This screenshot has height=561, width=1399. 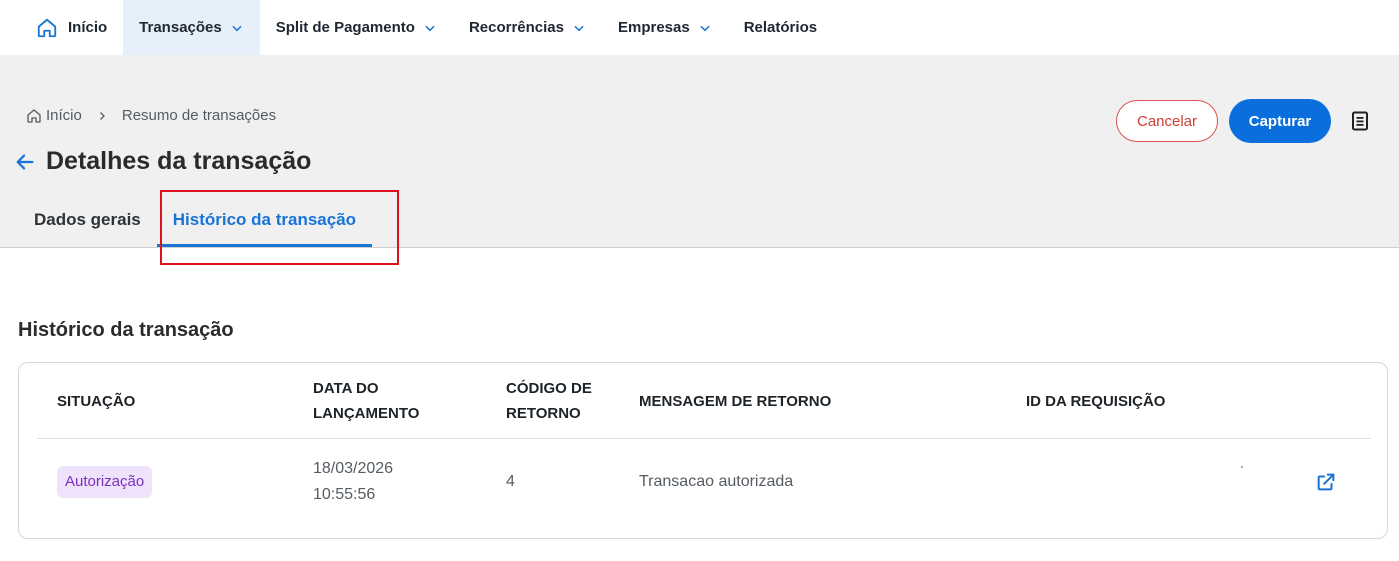 What do you see at coordinates (353, 482) in the screenshot?
I see `cell-data: 18/03/2026 10:55:56` at bounding box center [353, 482].